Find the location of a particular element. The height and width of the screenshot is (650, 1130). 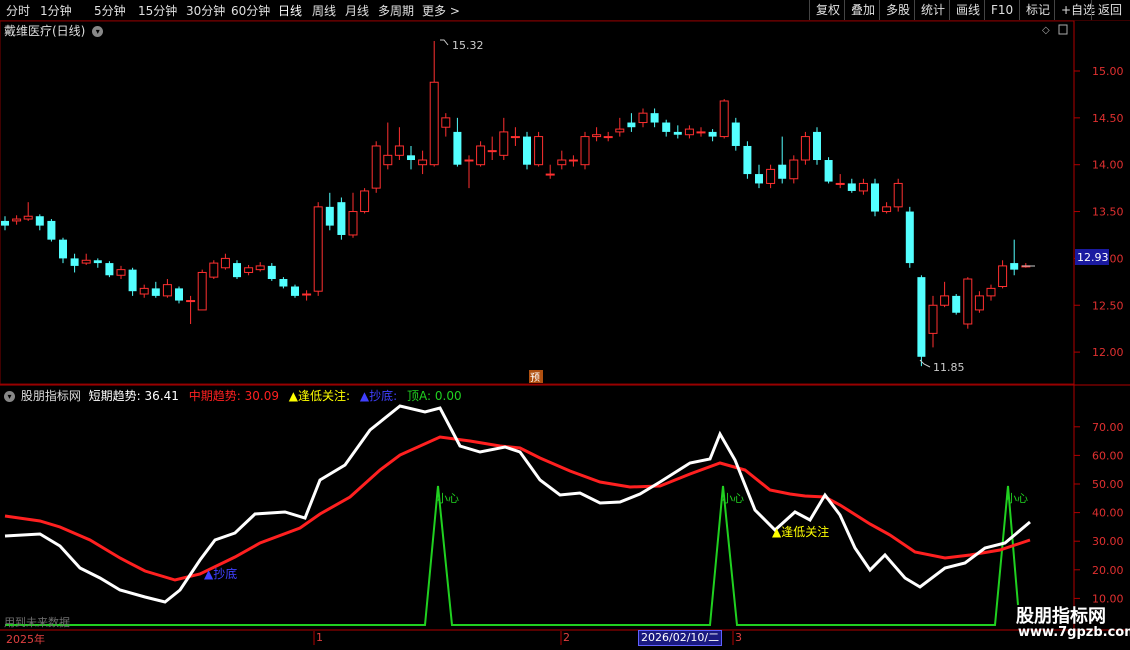

low-attention-legend: ▲逢低关注: is located at coordinates (319, 396).